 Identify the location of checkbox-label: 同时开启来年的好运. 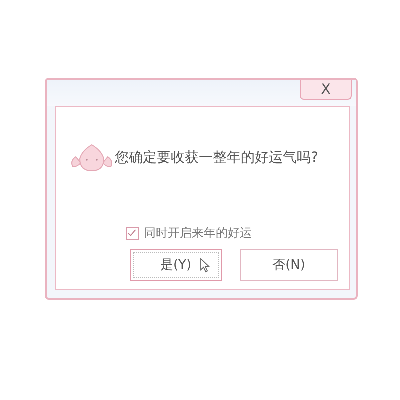
(198, 233).